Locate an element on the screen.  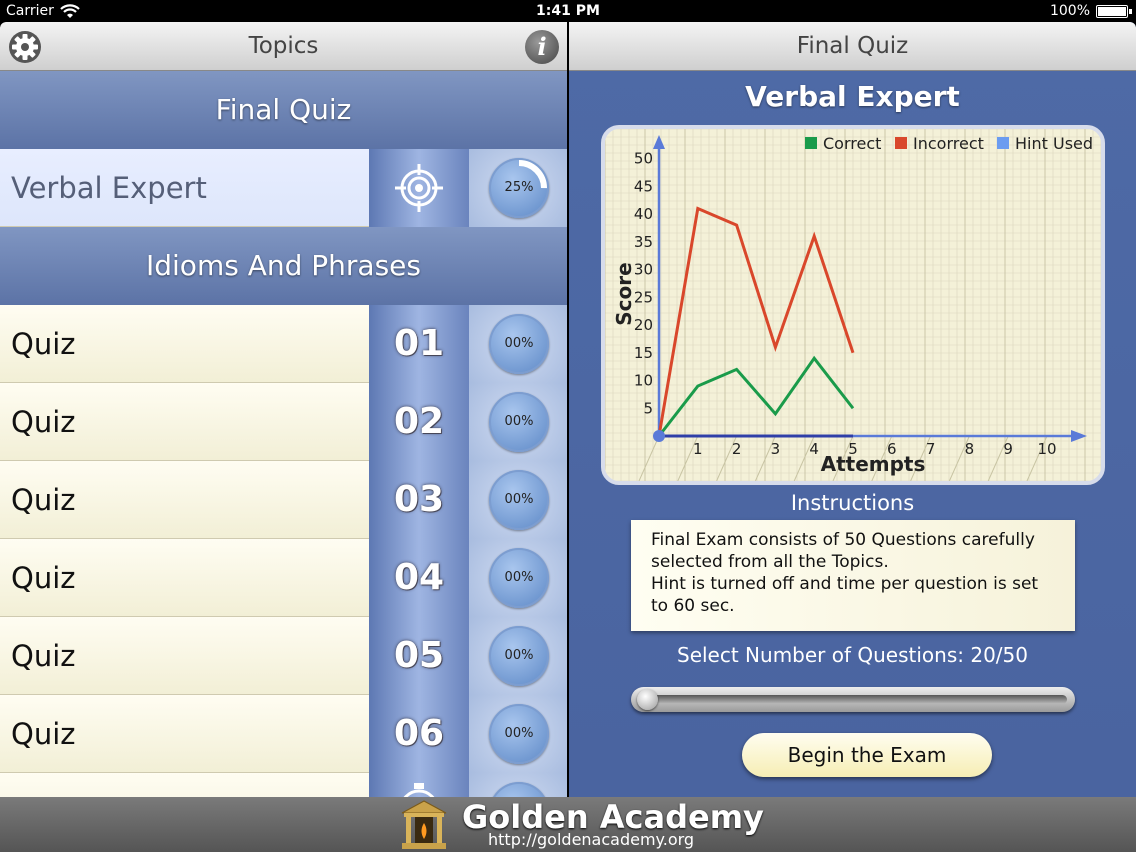
section-header-idioms: Idioms And Phrases is located at coordinates (283, 266).